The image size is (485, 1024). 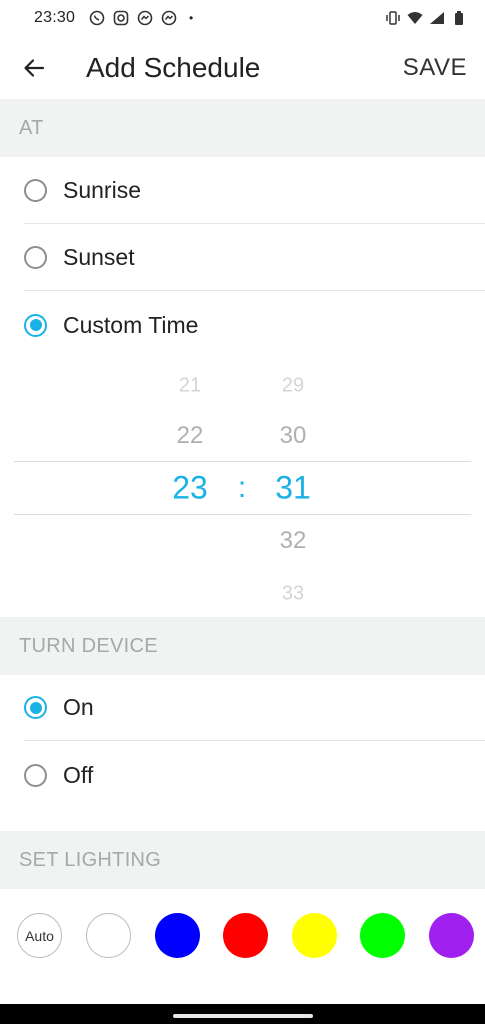 What do you see at coordinates (99, 257) in the screenshot?
I see `radio-label: Sunset` at bounding box center [99, 257].